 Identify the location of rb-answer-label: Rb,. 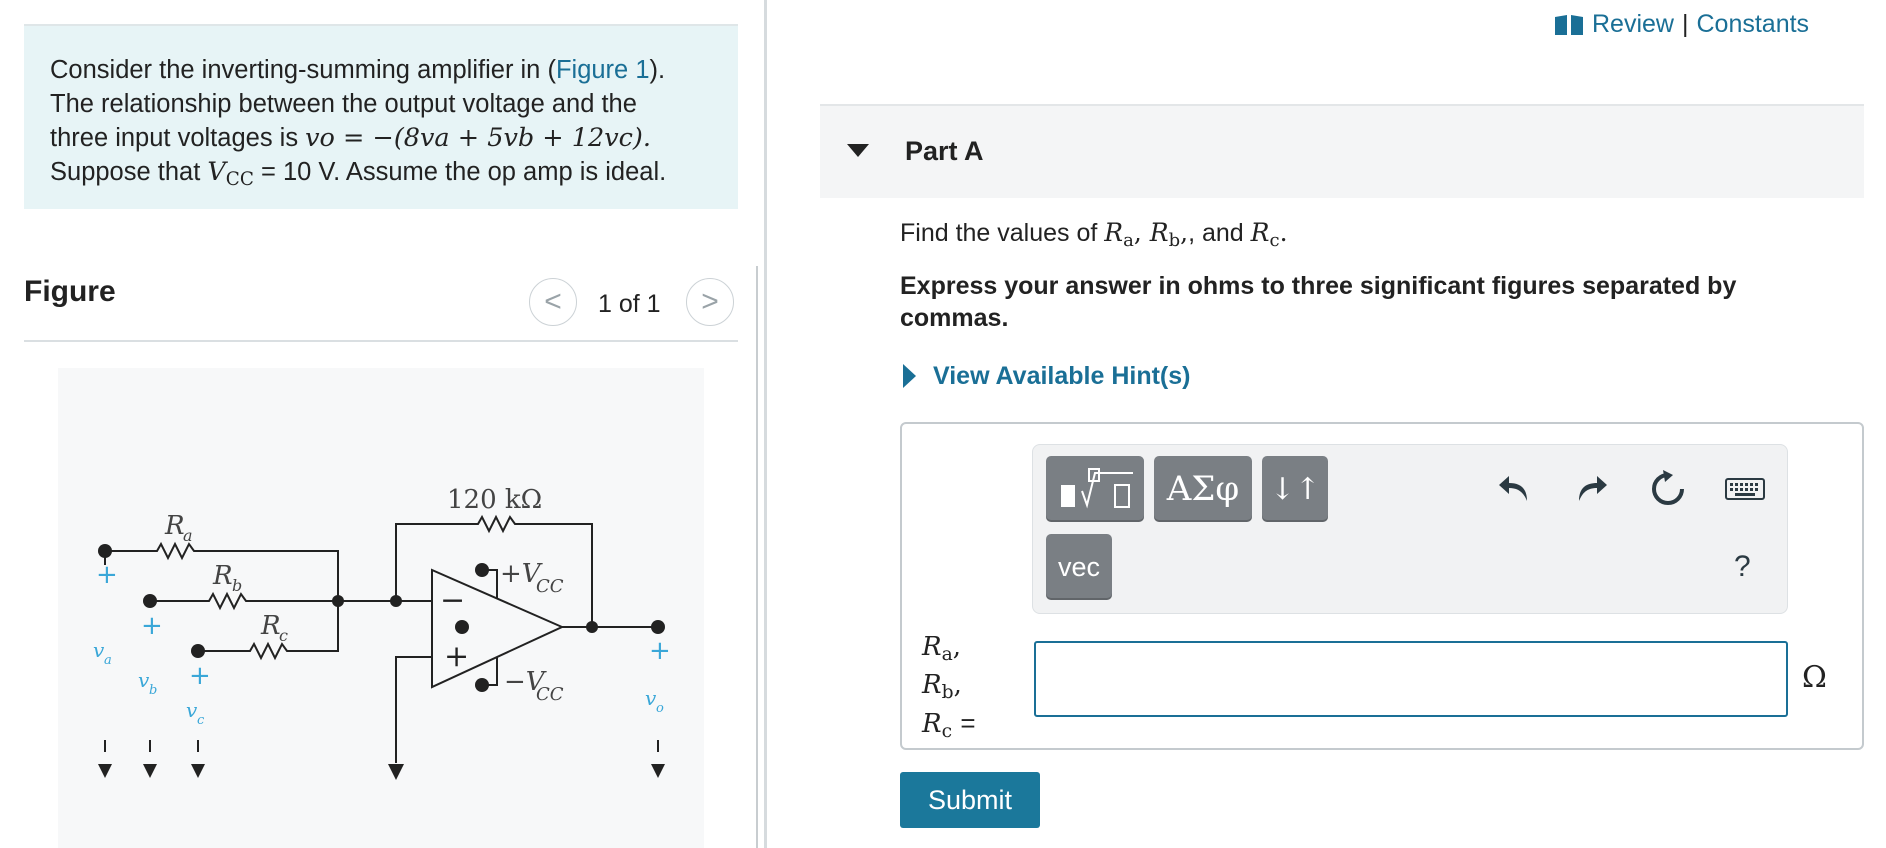
(942, 687).